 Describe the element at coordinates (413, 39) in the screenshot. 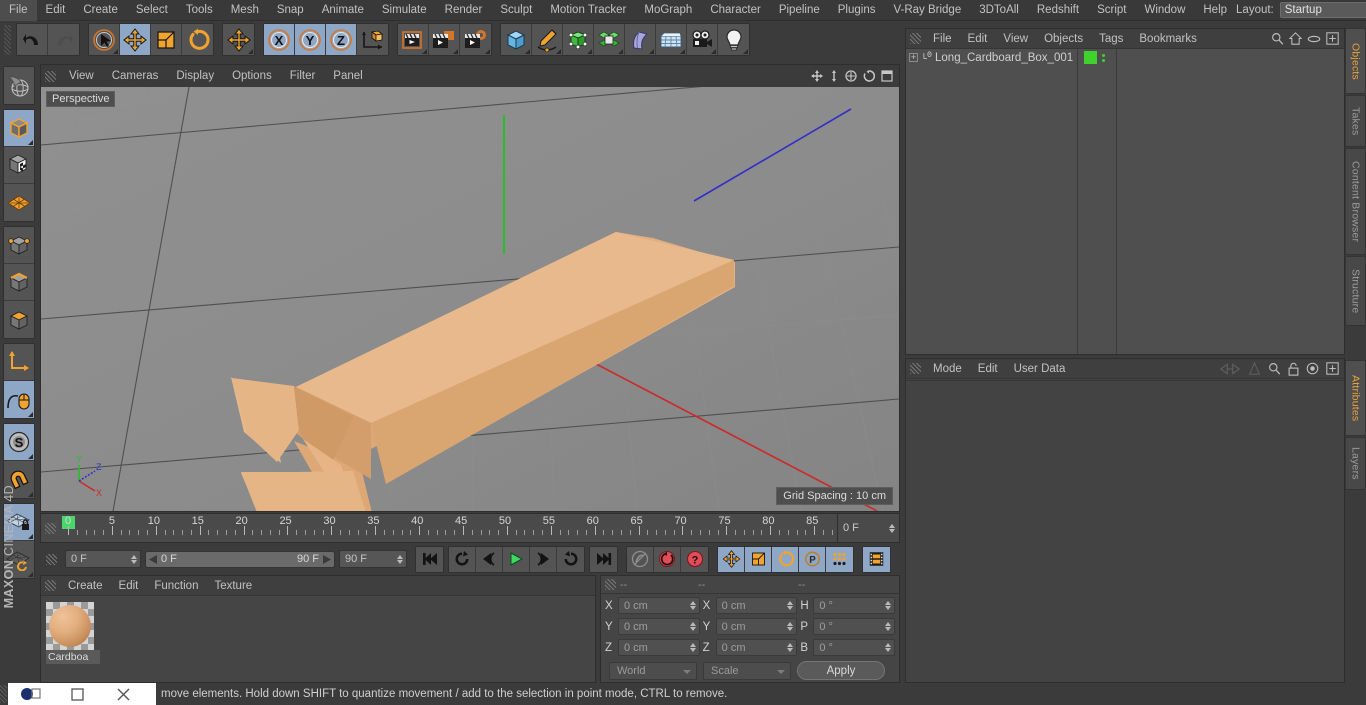

I see `render-view-button` at that location.